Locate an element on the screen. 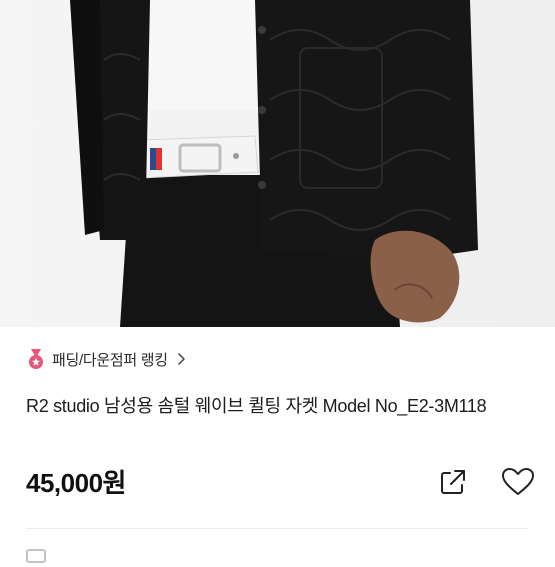 The height and width of the screenshot is (567, 555). chevron-right-icon is located at coordinates (181, 359).